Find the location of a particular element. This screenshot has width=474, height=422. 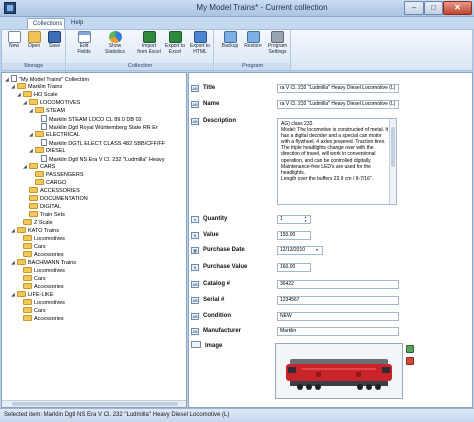

item-image is located at coordinates (339, 371).